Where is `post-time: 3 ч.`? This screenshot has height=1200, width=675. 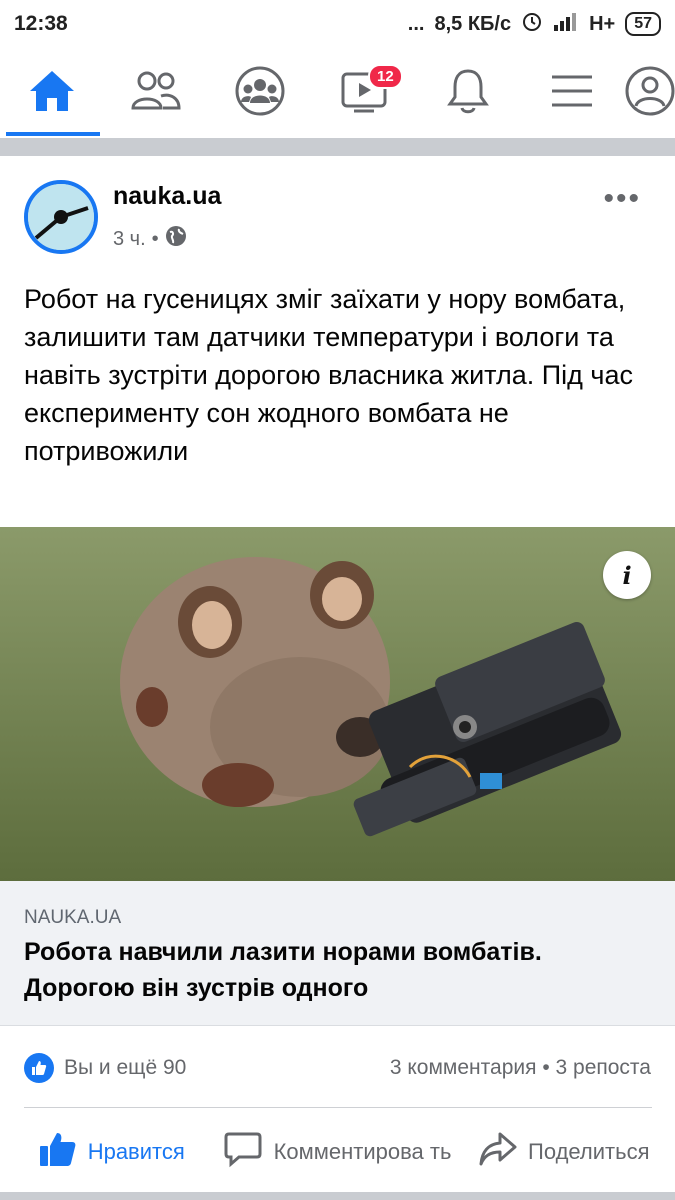
post-time: 3 ч. is located at coordinates (129, 239).